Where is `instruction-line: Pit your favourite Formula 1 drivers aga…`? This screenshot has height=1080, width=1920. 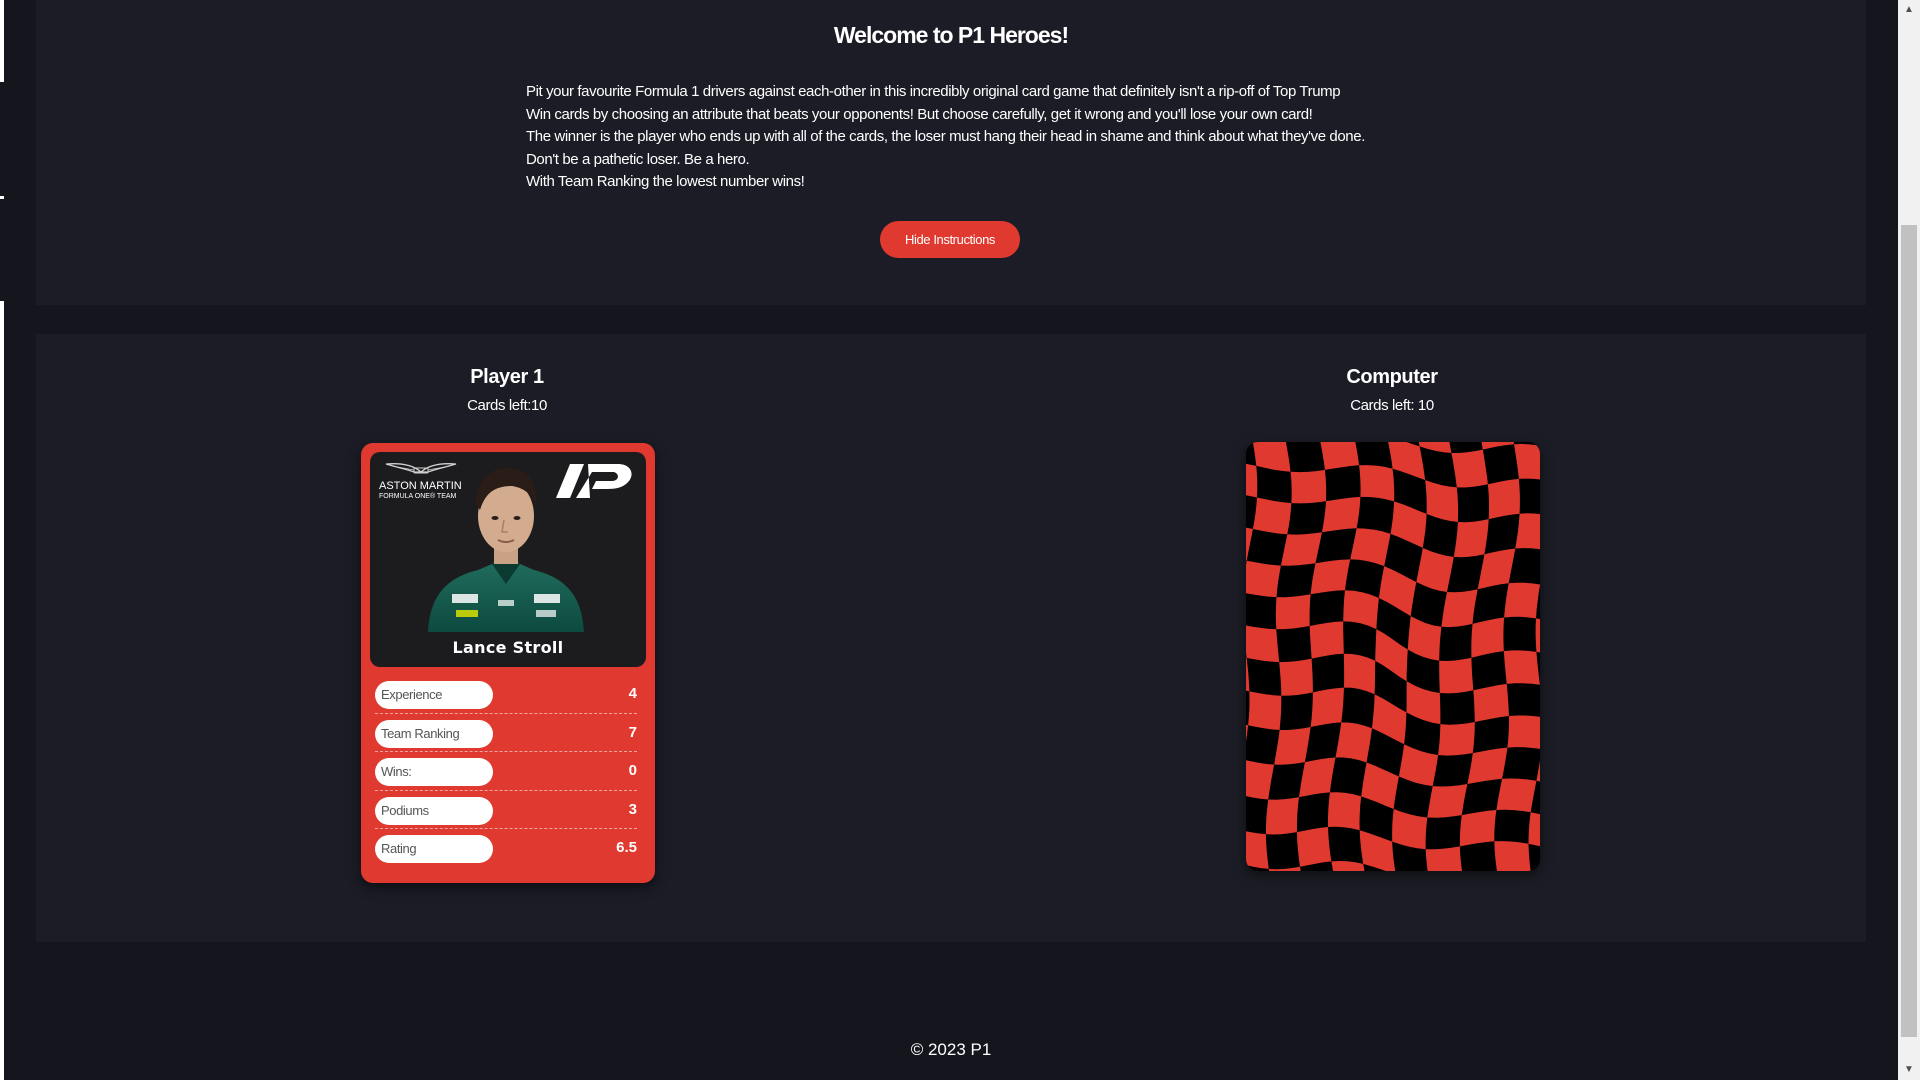 instruction-line: Pit your favourite Formula 1 drivers aga… is located at coordinates (933, 91).